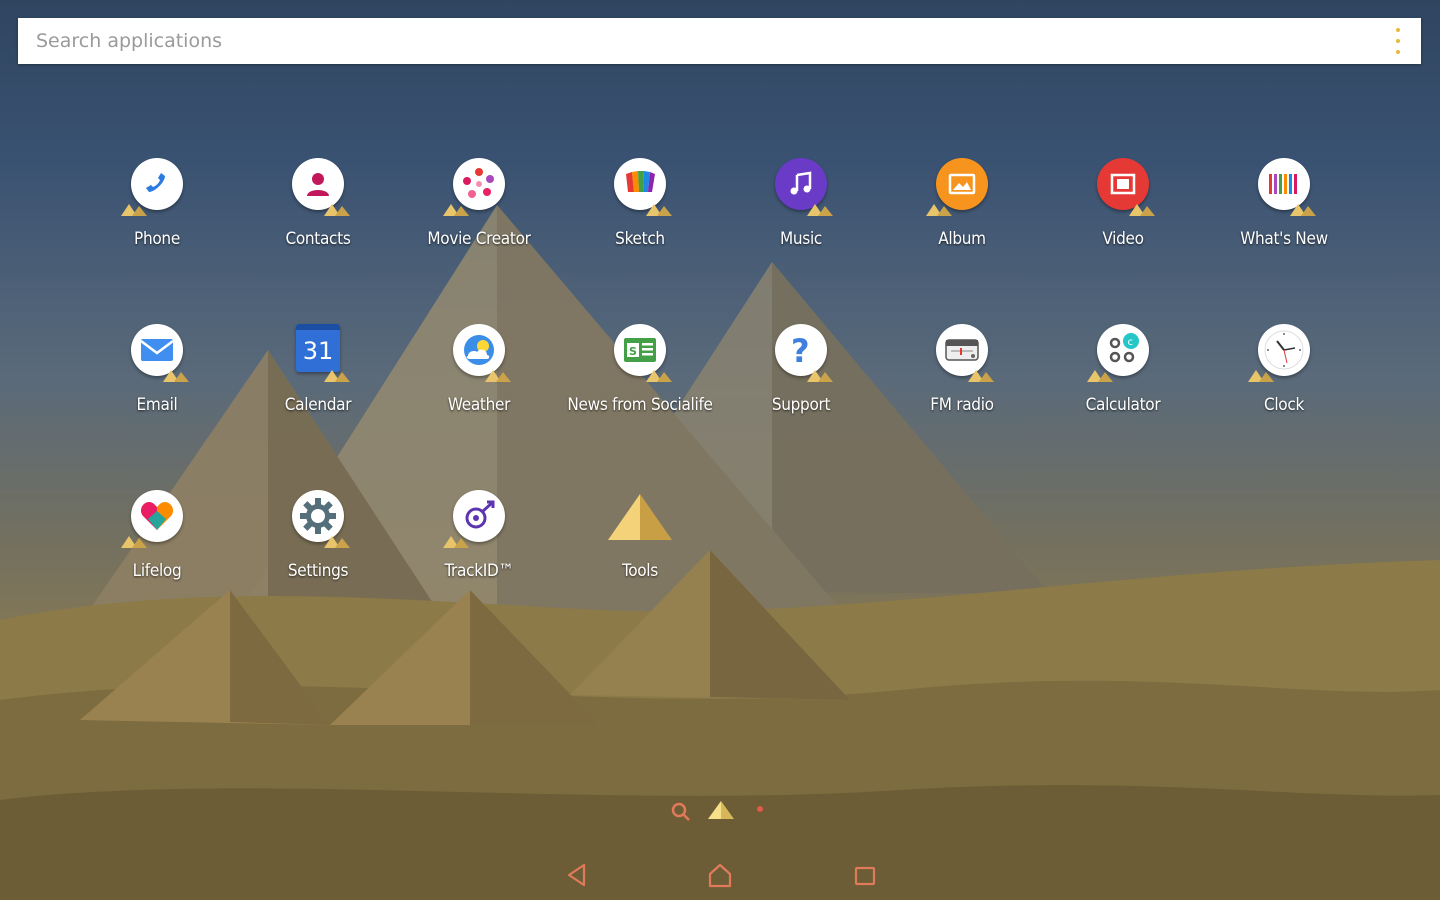 This screenshot has height=900, width=1440. What do you see at coordinates (962, 239) in the screenshot?
I see `app-label: Album` at bounding box center [962, 239].